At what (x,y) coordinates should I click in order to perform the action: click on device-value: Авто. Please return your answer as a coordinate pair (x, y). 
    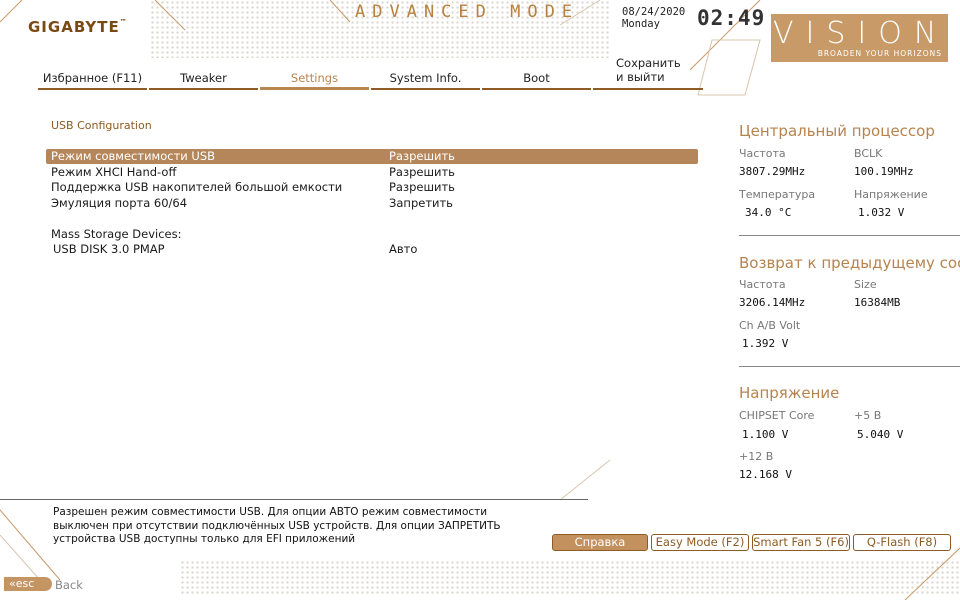
    Looking at the image, I should click on (403, 249).